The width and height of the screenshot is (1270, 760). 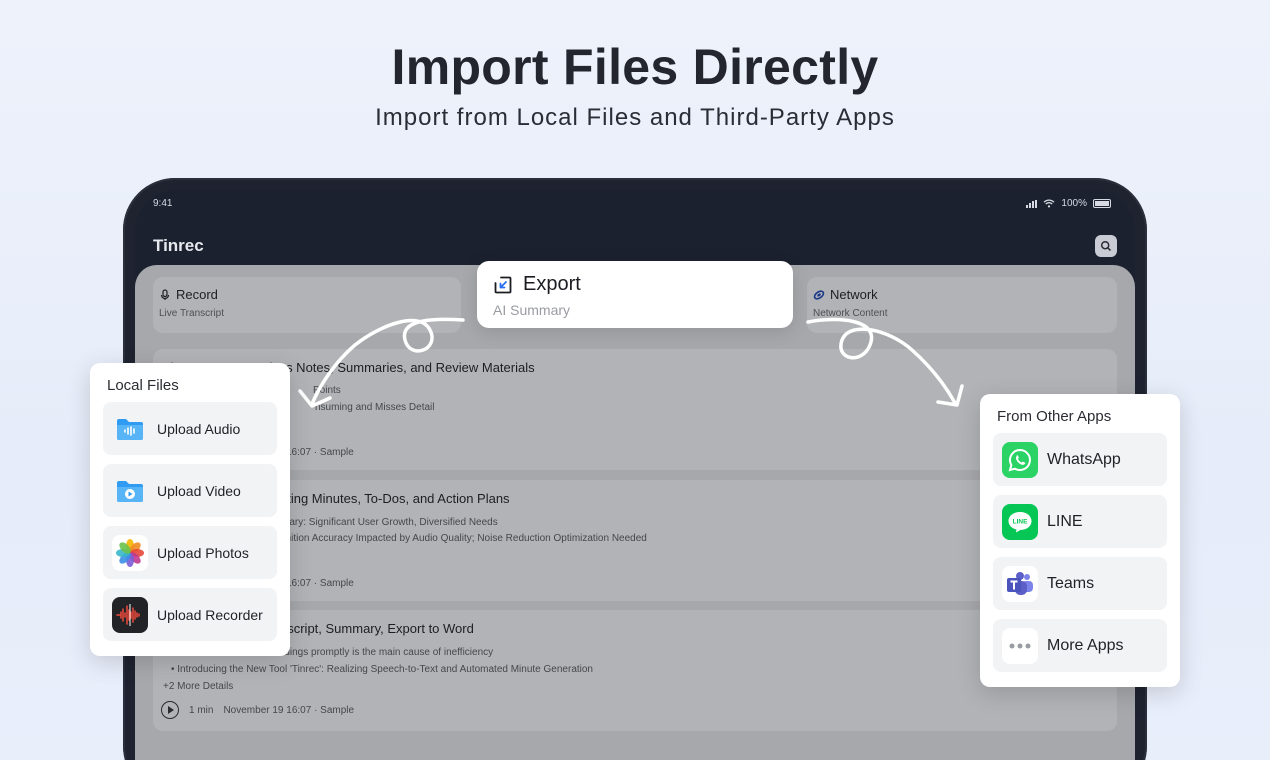 I want to click on upload-audio-button: Upload Audio, so click(x=190, y=428).